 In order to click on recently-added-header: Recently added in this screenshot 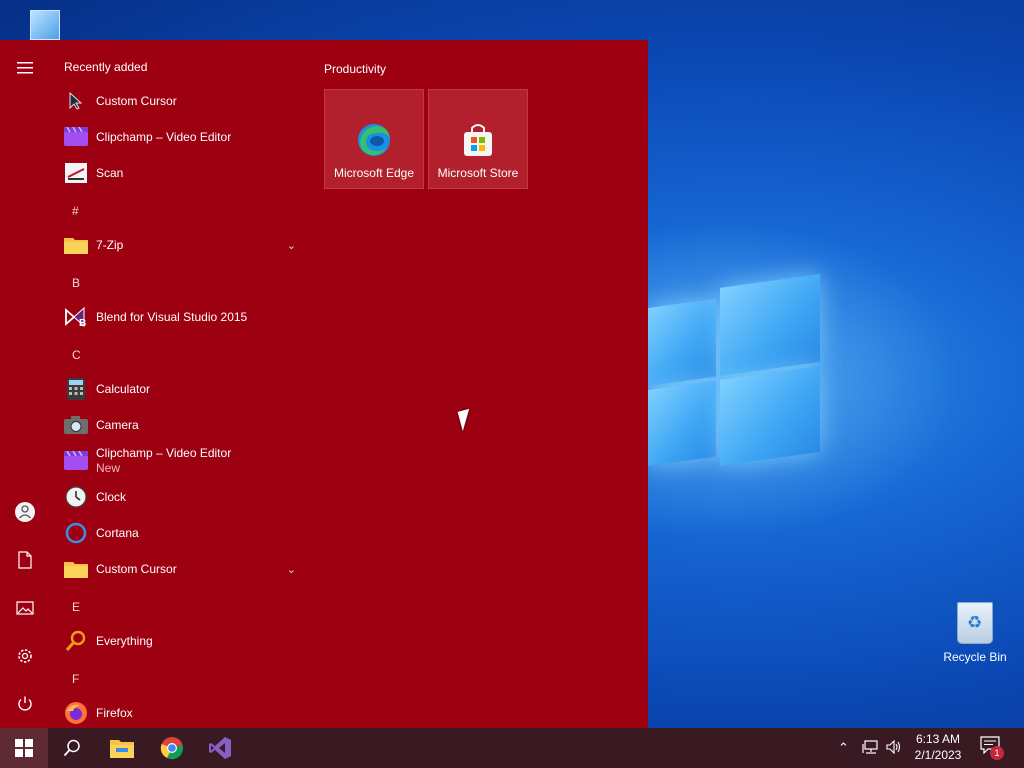, I will do `click(106, 67)`.